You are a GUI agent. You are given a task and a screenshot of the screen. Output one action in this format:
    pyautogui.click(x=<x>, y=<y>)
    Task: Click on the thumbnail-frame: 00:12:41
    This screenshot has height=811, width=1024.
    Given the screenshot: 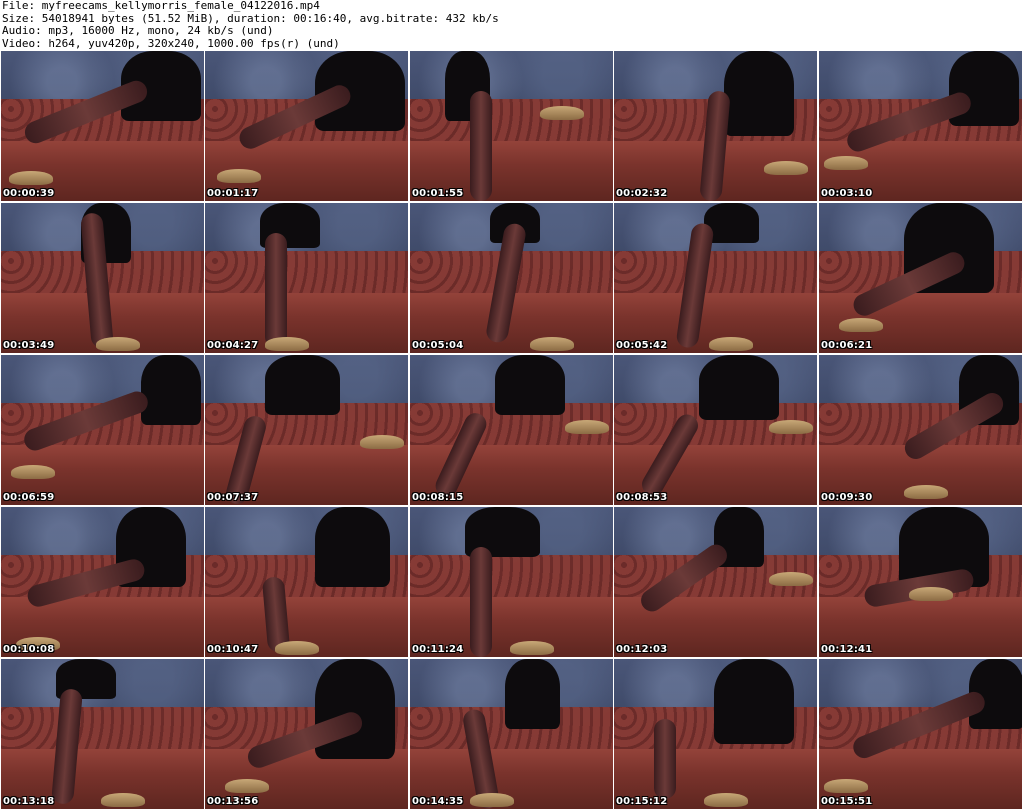 What is the action you would take?
    pyautogui.click(x=920, y=582)
    